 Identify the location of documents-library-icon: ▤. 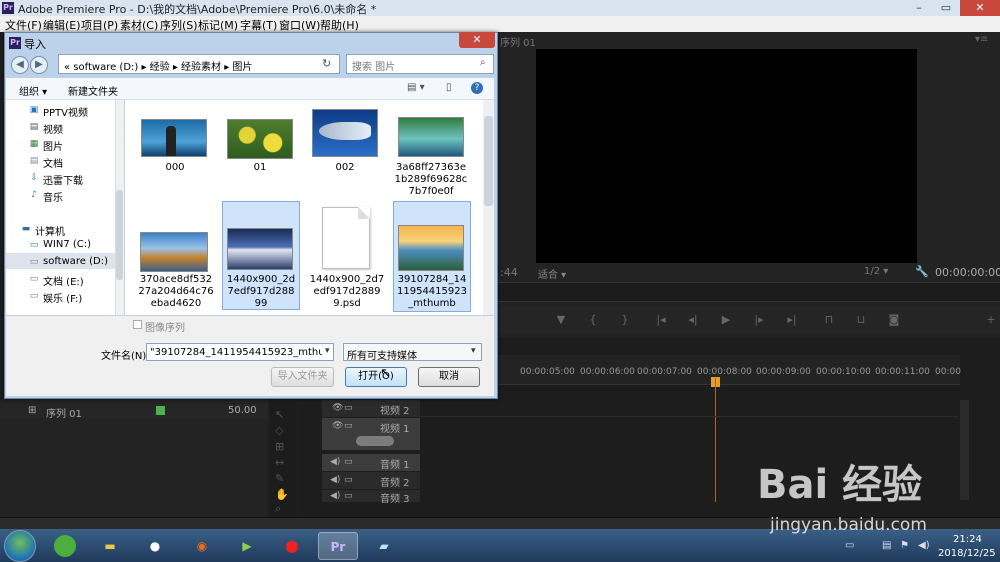
(34, 161).